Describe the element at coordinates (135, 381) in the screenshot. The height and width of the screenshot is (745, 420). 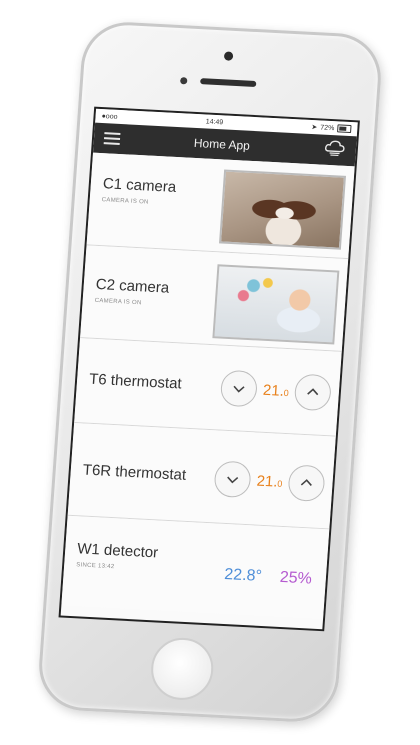
I see `device-name: T6 thermostat` at that location.